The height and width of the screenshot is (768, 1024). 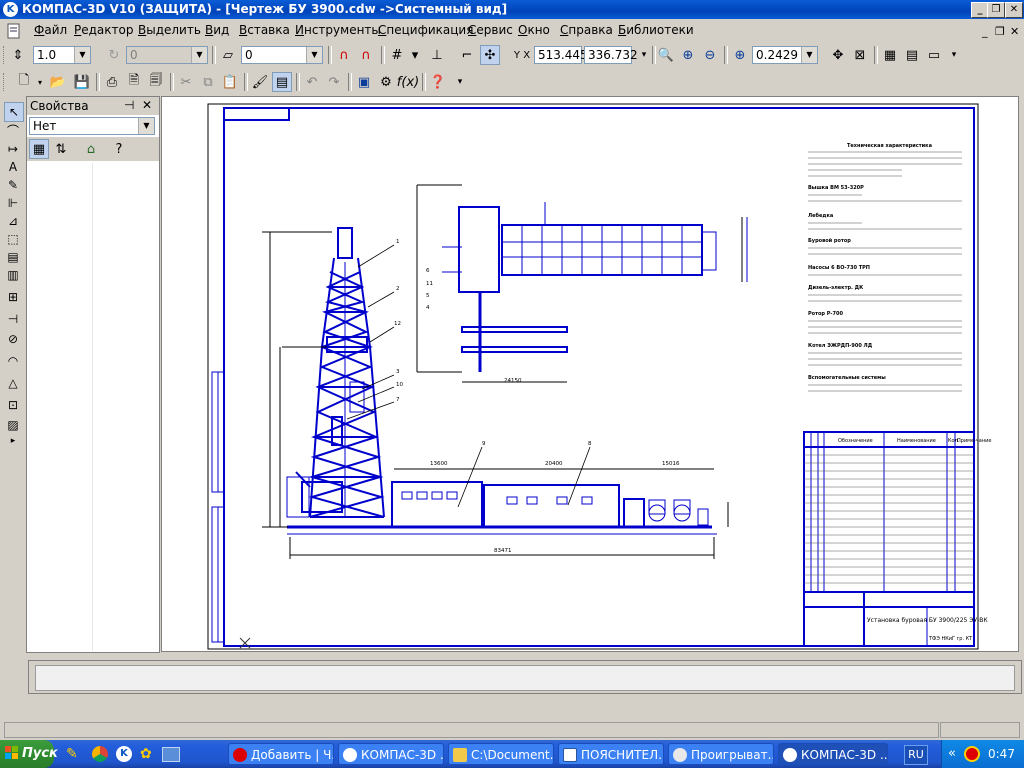 What do you see at coordinates (996, 10) in the screenshot?
I see `restore-button: ❐` at bounding box center [996, 10].